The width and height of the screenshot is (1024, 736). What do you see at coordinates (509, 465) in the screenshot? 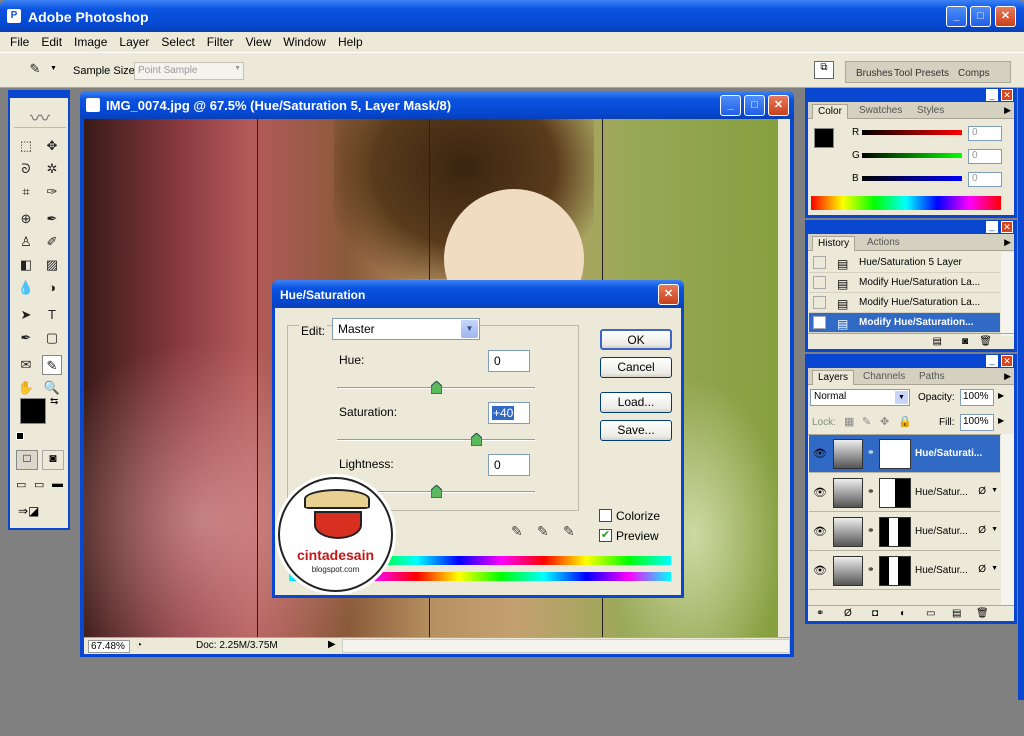
I see `lightness-input: 0` at bounding box center [509, 465].